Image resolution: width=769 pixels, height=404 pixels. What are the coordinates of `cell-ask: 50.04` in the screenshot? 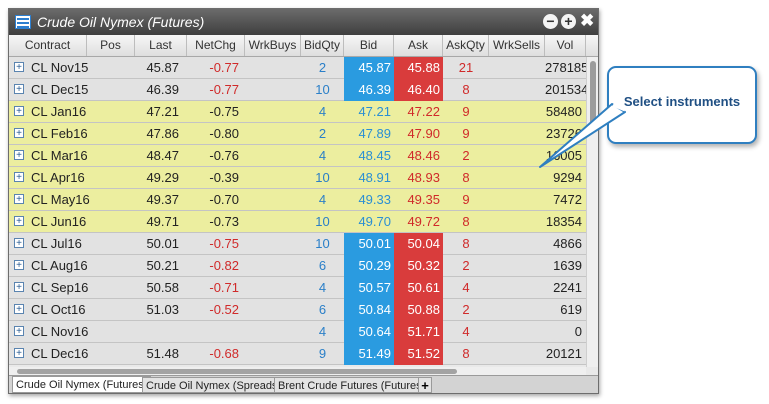 It's located at (418, 244).